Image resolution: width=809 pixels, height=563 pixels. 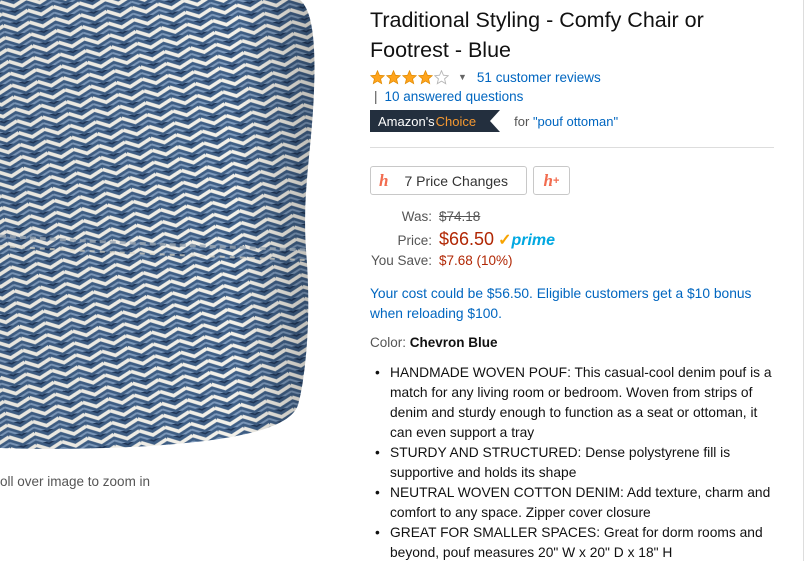 I want to click on qa-row: | 10 answered questions, so click(x=575, y=96).